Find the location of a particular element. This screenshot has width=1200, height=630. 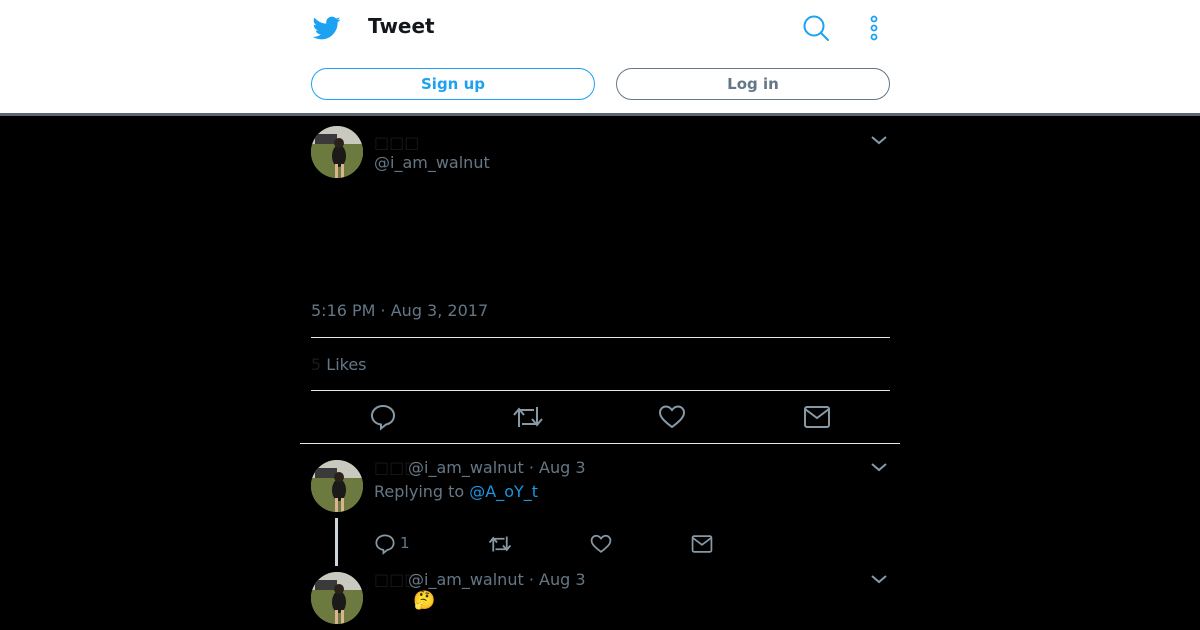

tweet-timestamp: 5:16 PM · Aug 3, 2017 is located at coordinates (399, 310).